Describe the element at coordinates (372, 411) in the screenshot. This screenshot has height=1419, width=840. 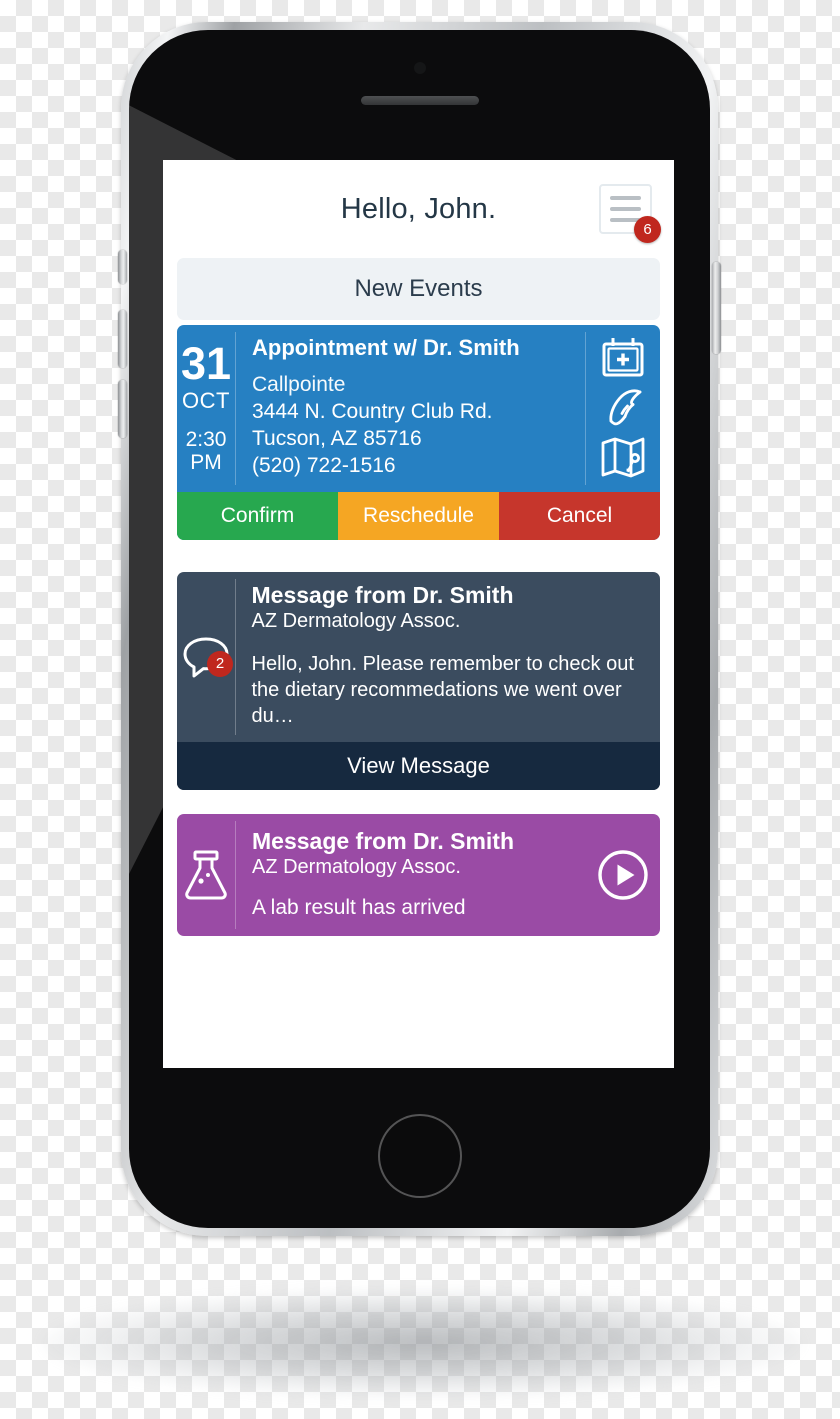
I see `appointment-street: 3444 N. Country Club Rd.` at that location.